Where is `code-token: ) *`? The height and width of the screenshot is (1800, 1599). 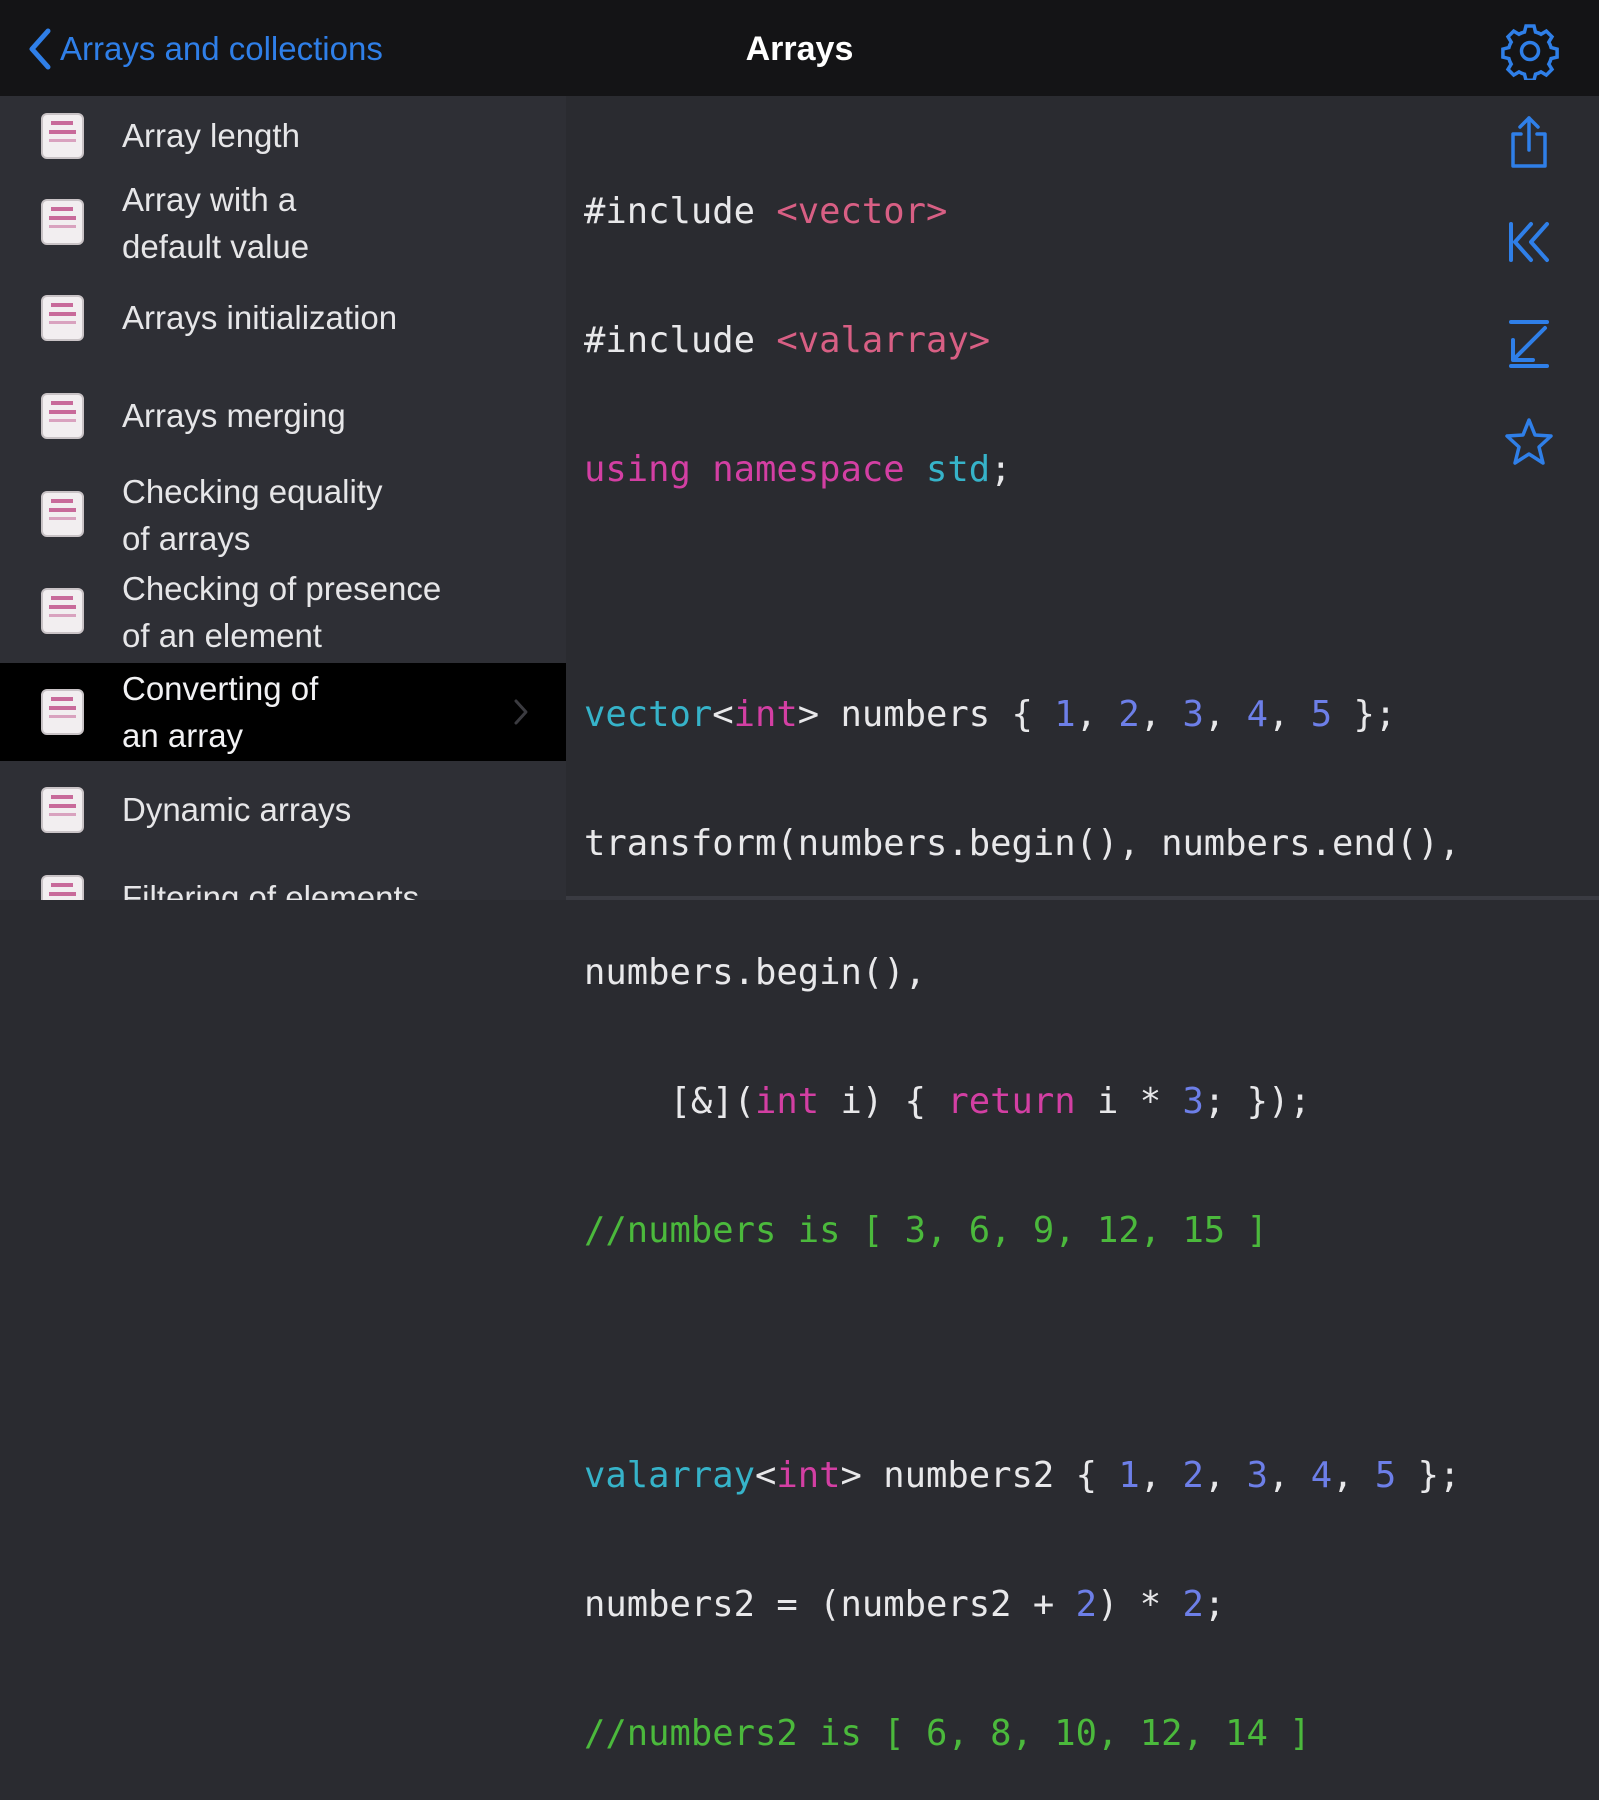
code-token: ) * is located at coordinates (1139, 1604).